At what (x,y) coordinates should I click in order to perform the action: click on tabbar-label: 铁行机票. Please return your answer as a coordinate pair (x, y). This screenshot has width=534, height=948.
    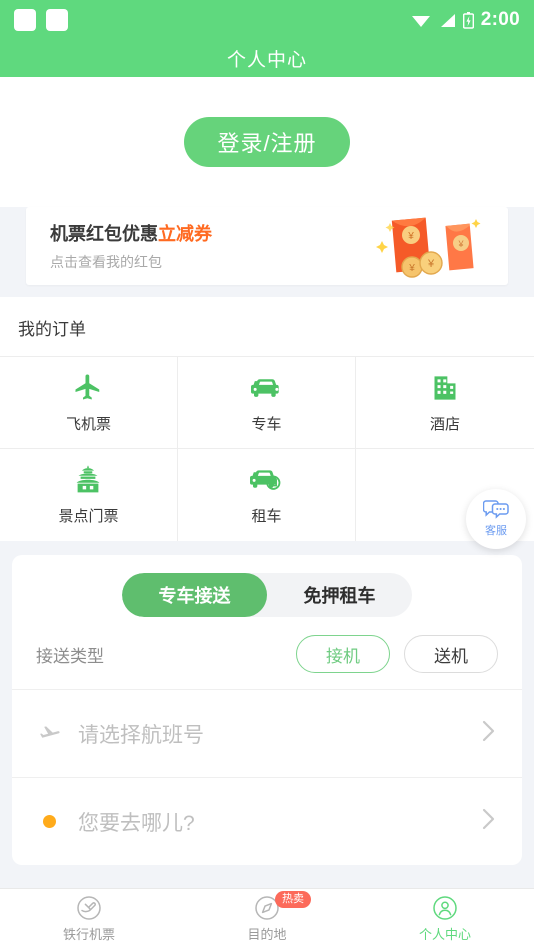
    Looking at the image, I should click on (88, 934).